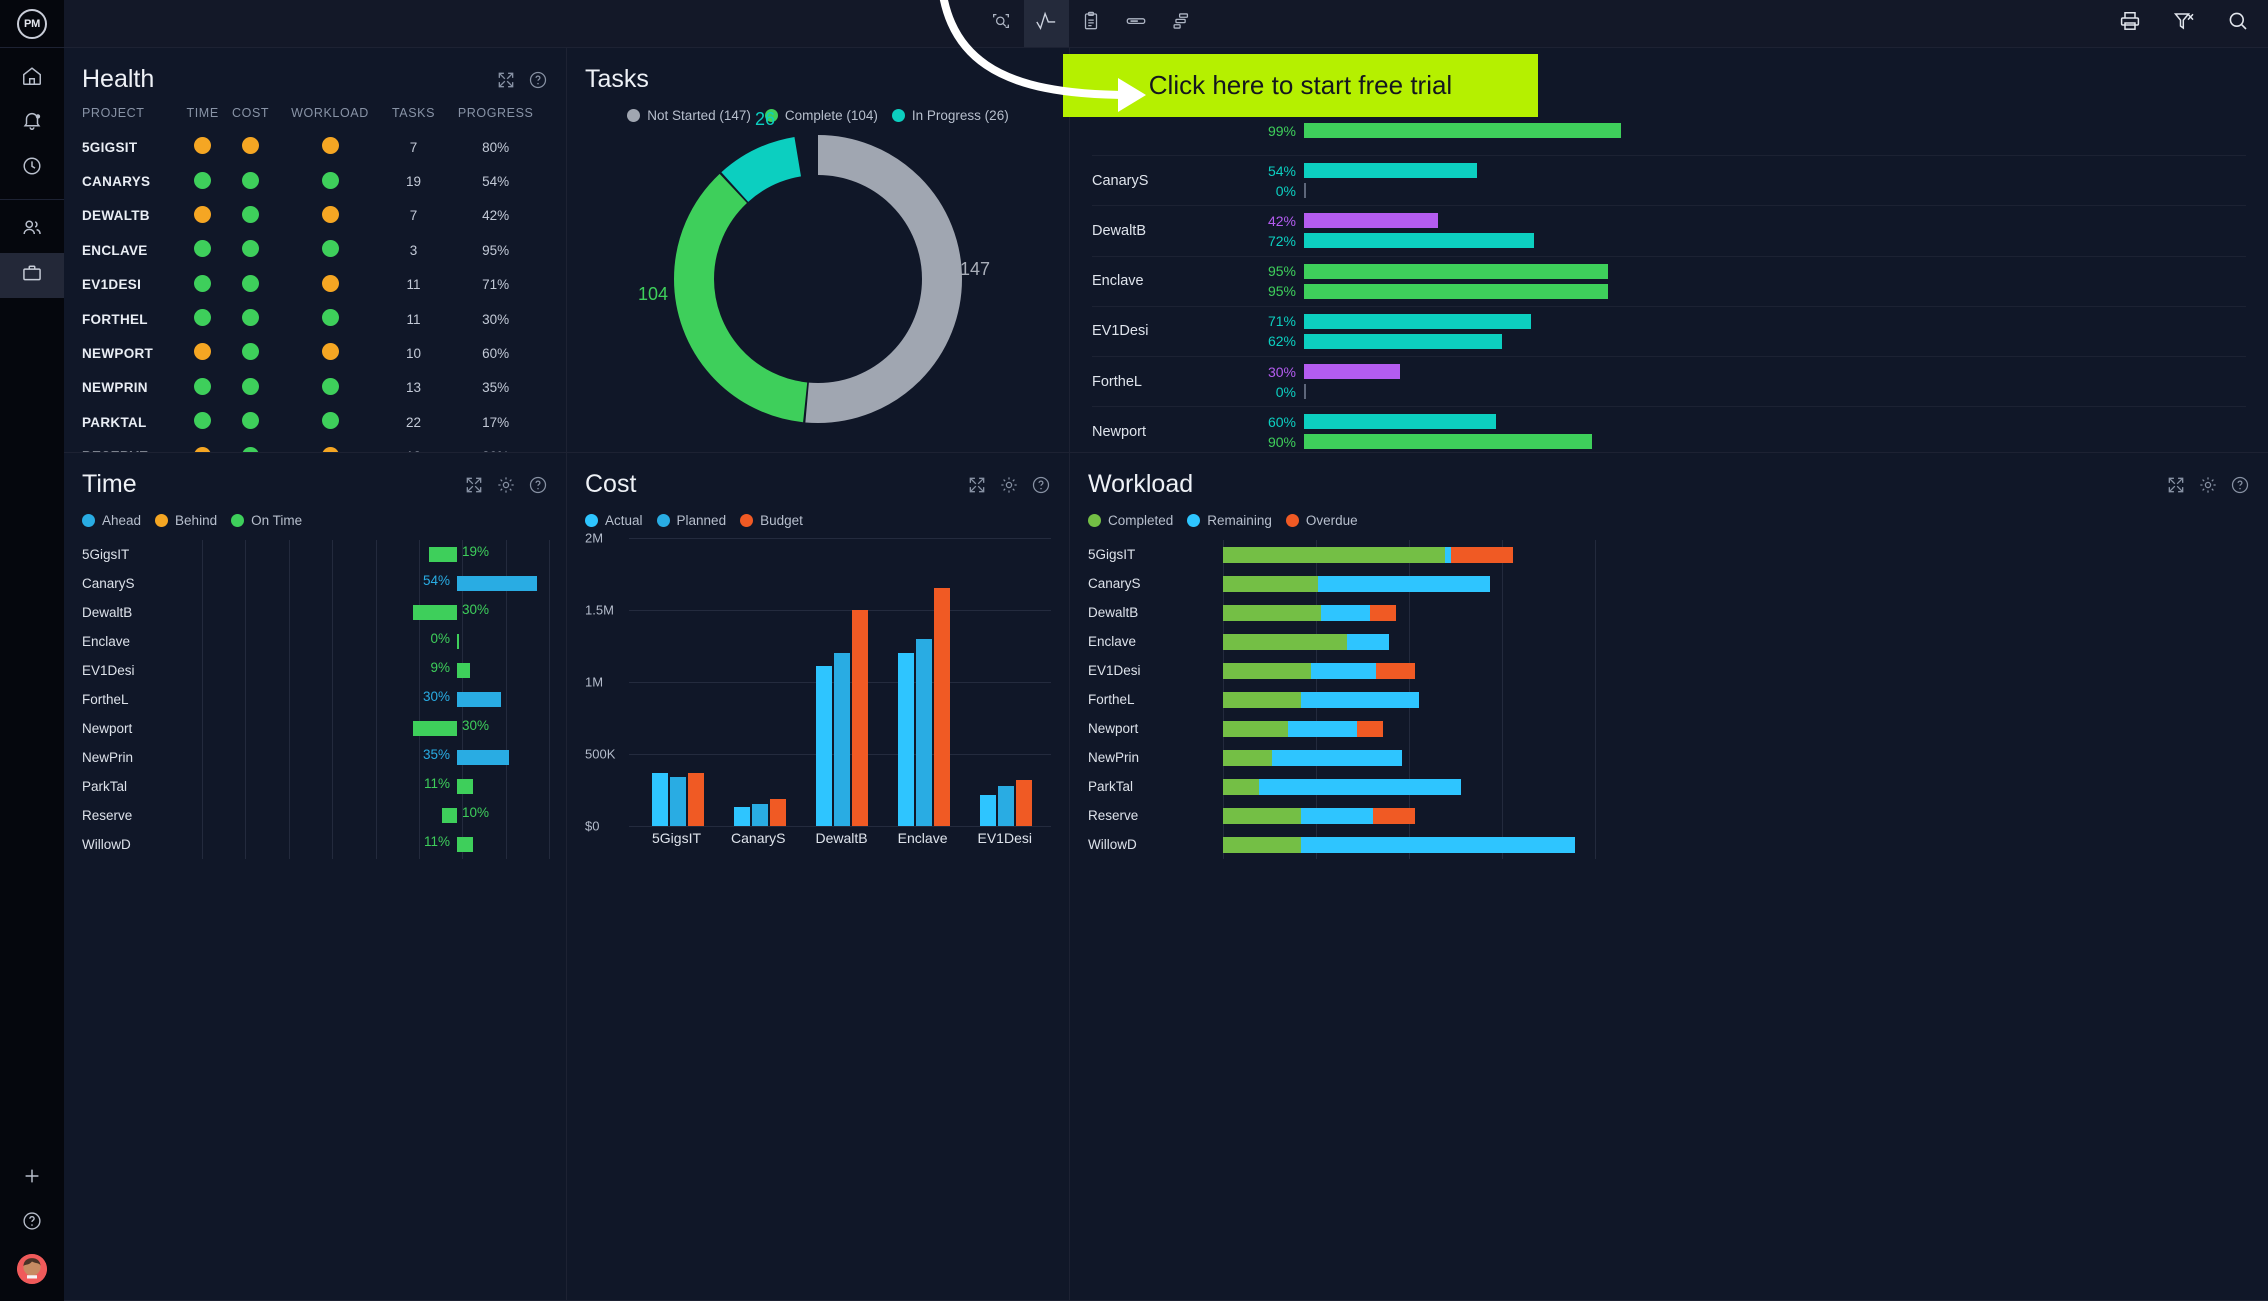 Image resolution: width=2268 pixels, height=1301 pixels. Describe the element at coordinates (1281, 441) in the screenshot. I see `progress-percent: 90%` at that location.